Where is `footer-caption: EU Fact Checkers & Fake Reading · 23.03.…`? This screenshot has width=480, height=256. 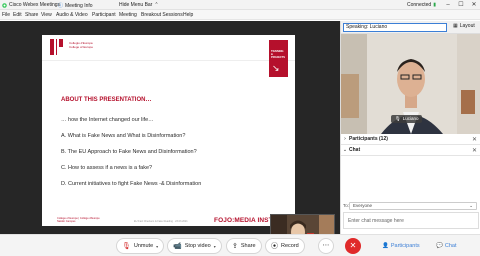
footer-caption: EU Fact Checkers & Fake Reading · 23.03.… is located at coordinates (161, 221).